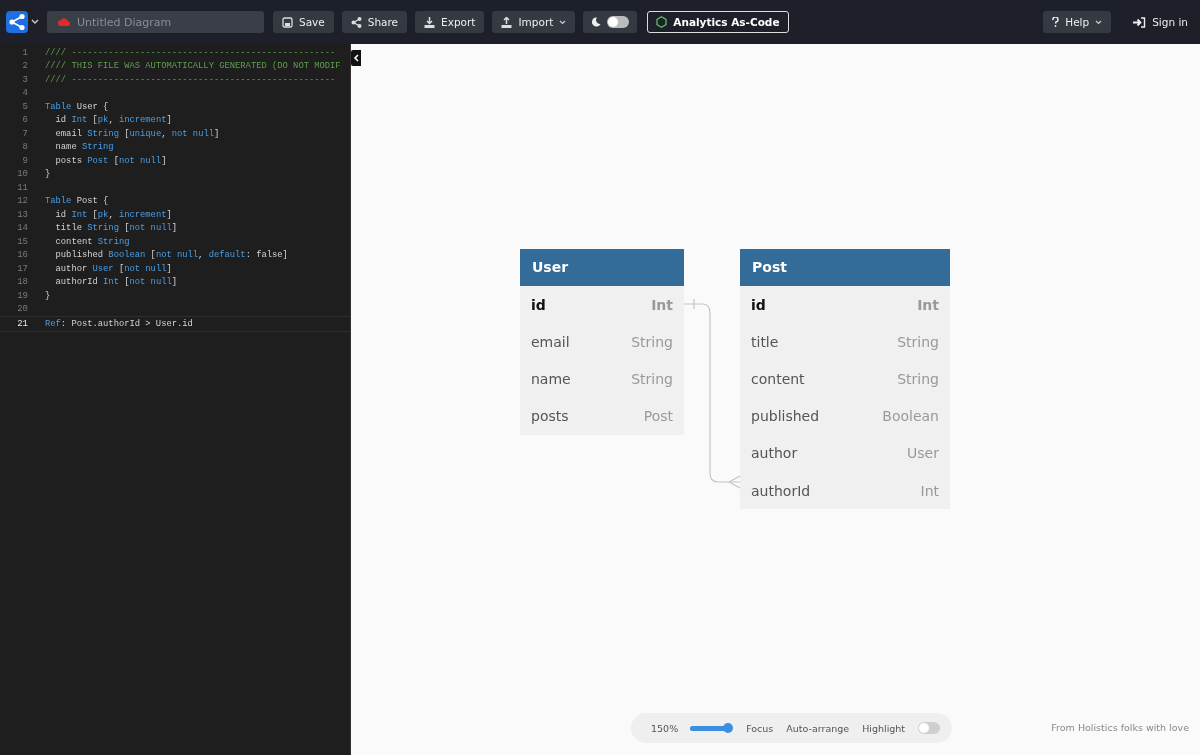 Image resolution: width=1200 pixels, height=755 pixels. I want to click on field-name: author, so click(774, 453).